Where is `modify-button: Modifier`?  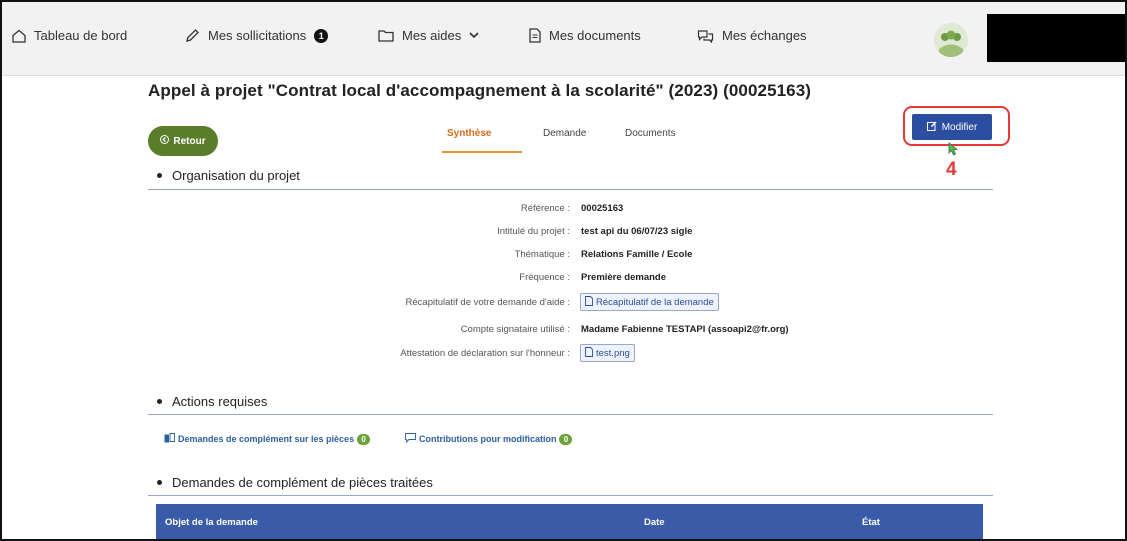 modify-button: Modifier is located at coordinates (952, 127).